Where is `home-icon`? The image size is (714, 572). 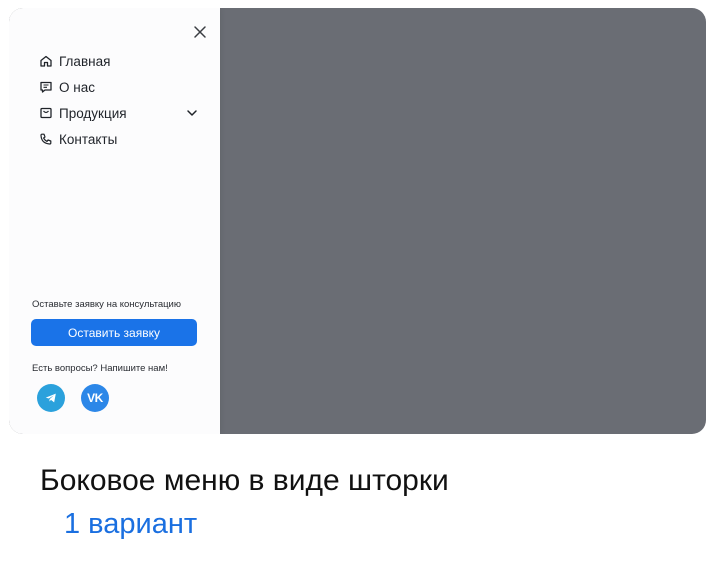 home-icon is located at coordinates (46, 61).